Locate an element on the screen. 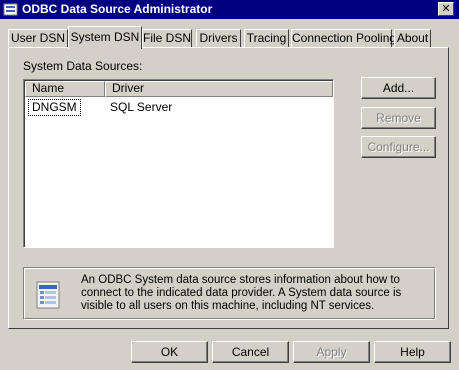 Image resolution: width=459 pixels, height=370 pixels. tab-about: About is located at coordinates (412, 38).